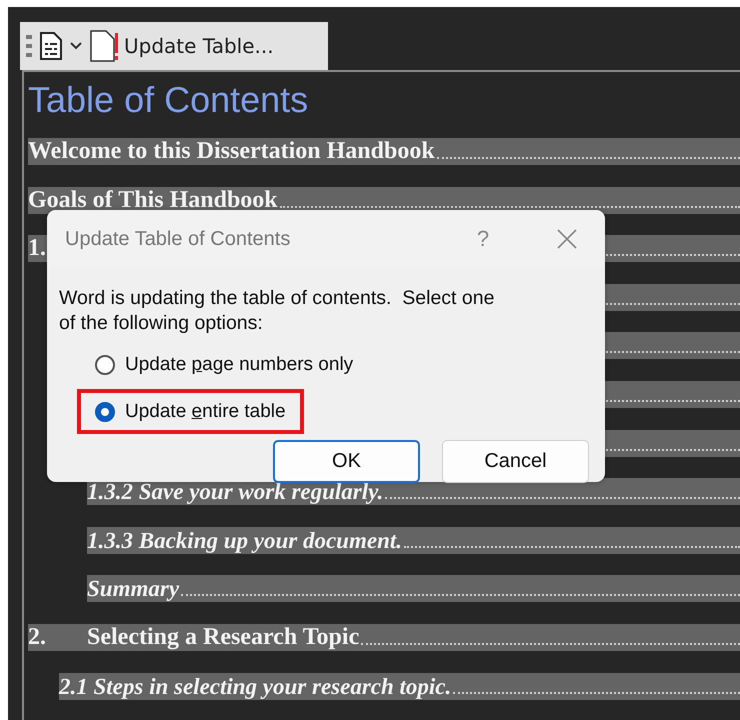  Describe the element at coordinates (277, 311) in the screenshot. I see `dialog-message: Word is updating the table of contents. Select one of the following options:` at that location.